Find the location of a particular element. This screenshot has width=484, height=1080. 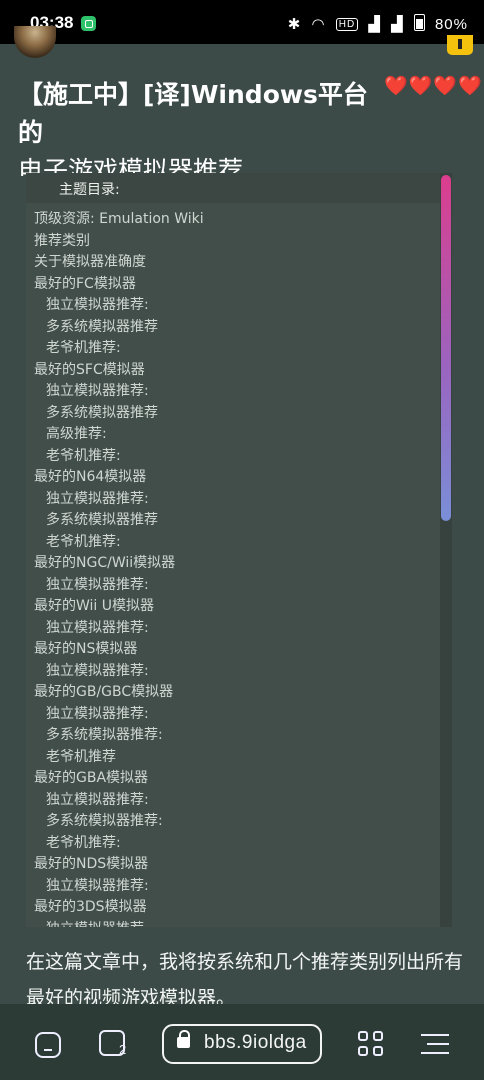

heart-reactions-icon: ❤️❤️❤️❤️ is located at coordinates (433, 86).